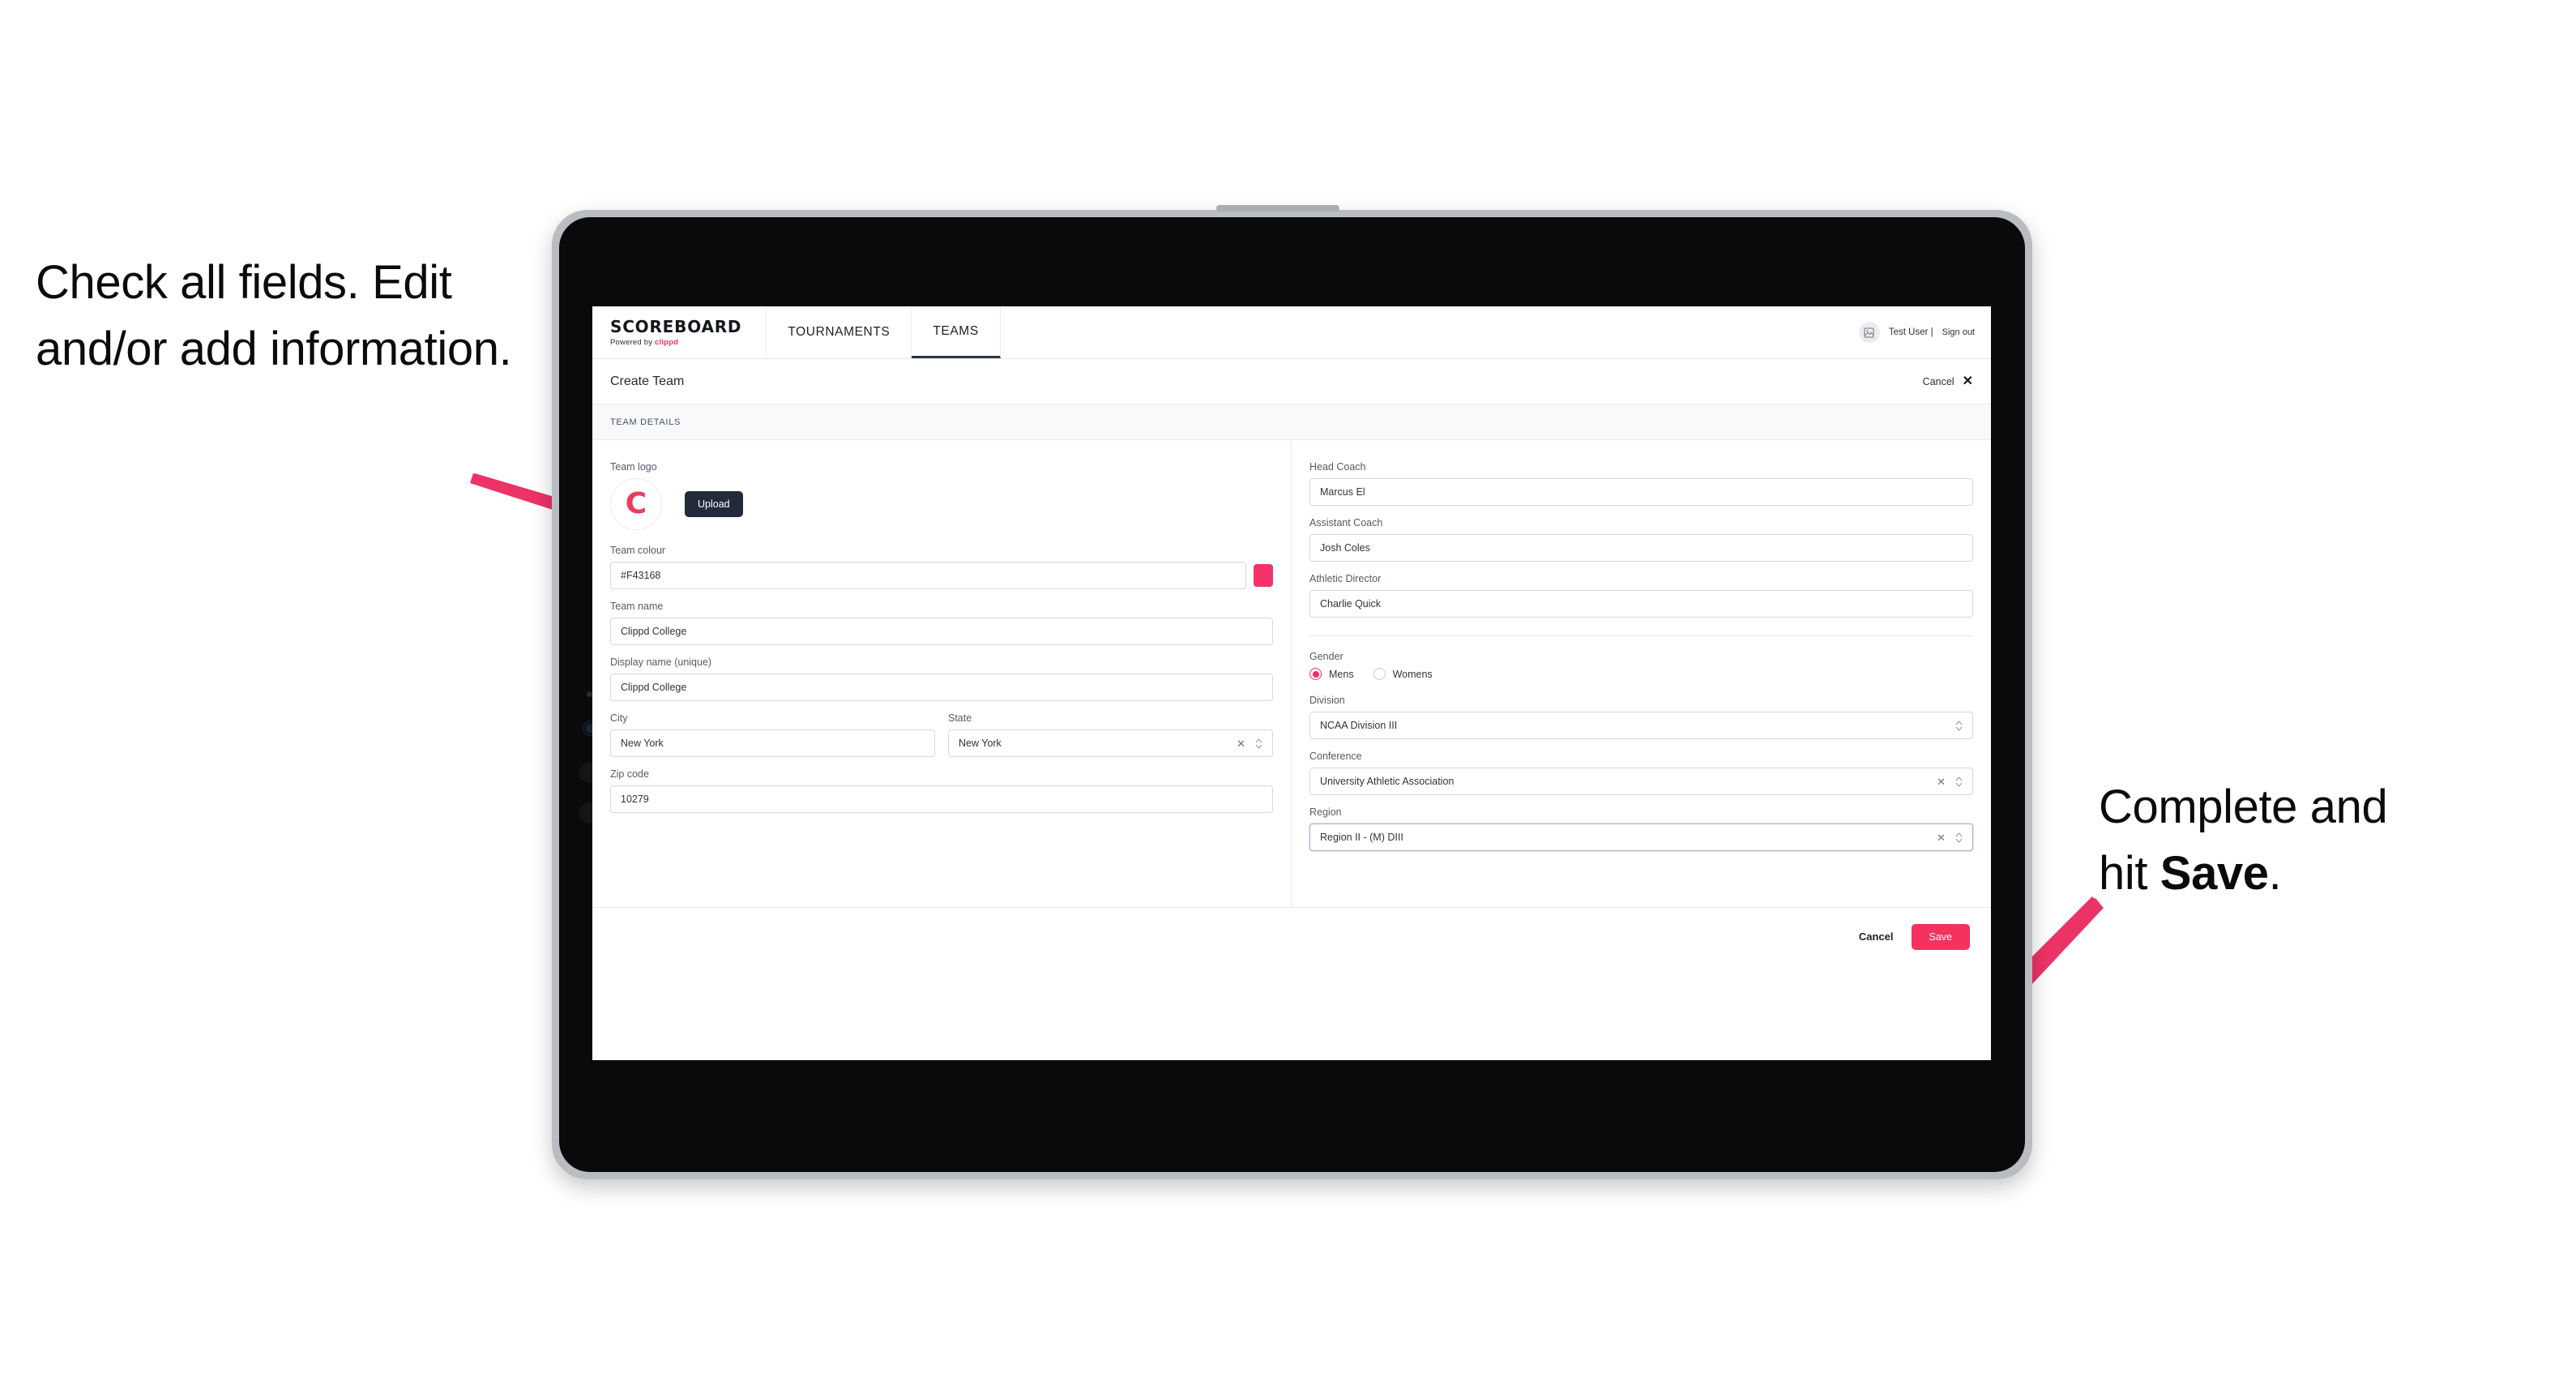 The height and width of the screenshot is (1386, 2576). What do you see at coordinates (589, 694) in the screenshot?
I see `sensor-pinhole-icon` at bounding box center [589, 694].